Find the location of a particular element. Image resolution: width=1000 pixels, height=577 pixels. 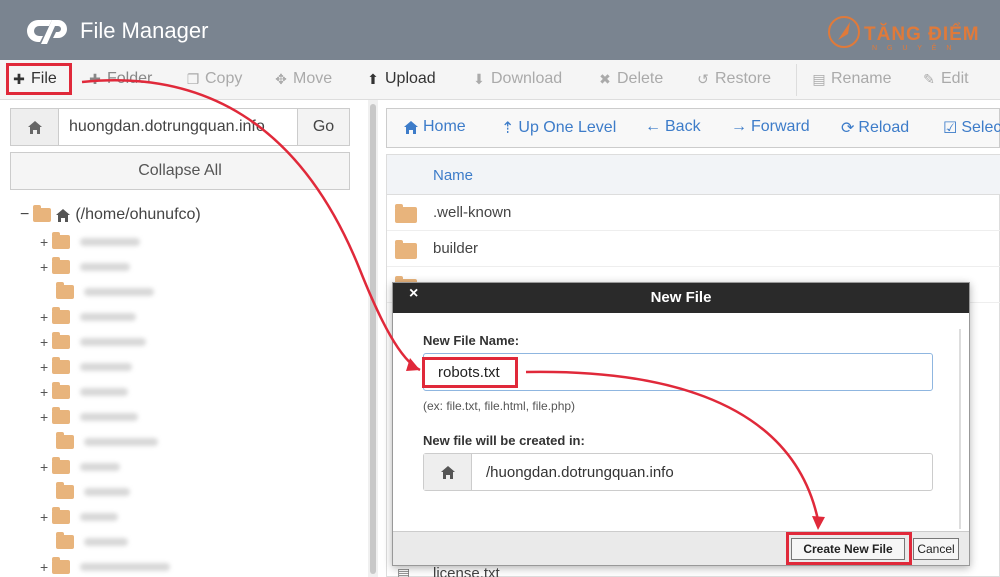

move-label: Move is located at coordinates (313, 78).